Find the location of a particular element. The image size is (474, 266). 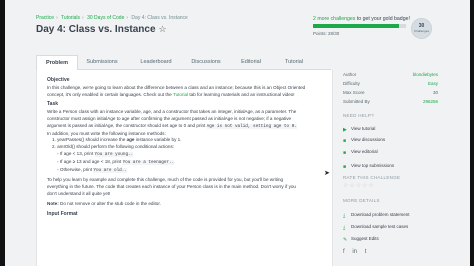

suggest-edits-label: Suggest Edits is located at coordinates (365, 238).